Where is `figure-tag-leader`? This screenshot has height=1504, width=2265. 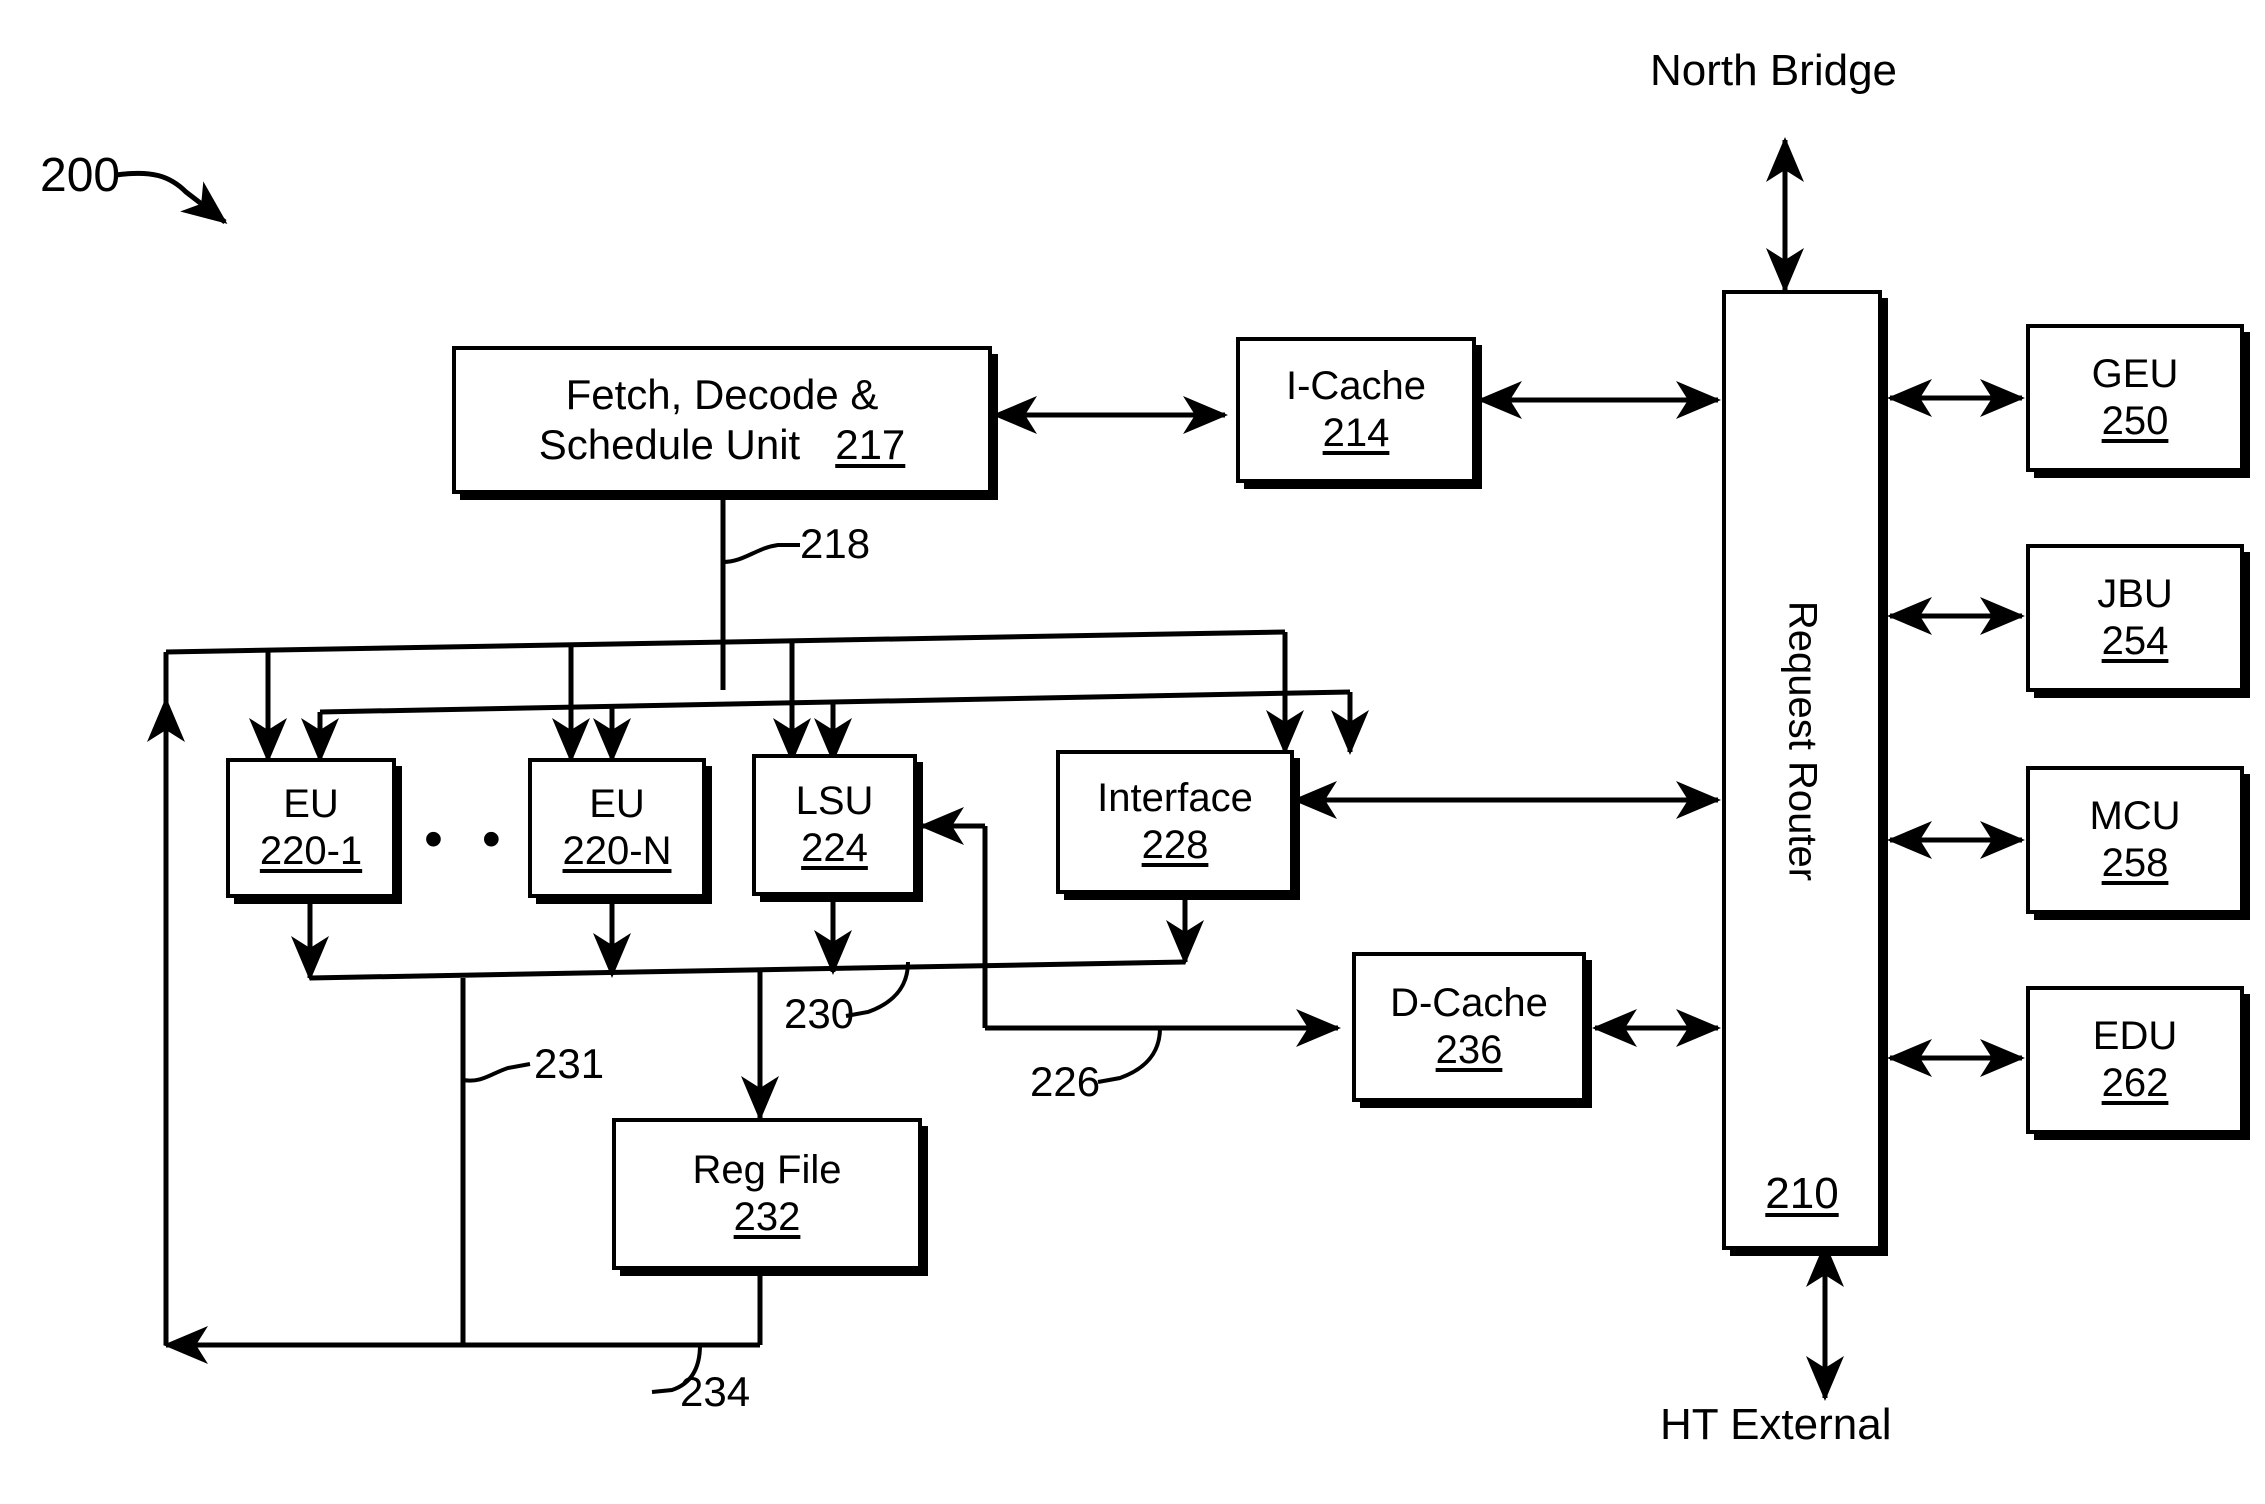
figure-tag-leader is located at coordinates (171, 197).